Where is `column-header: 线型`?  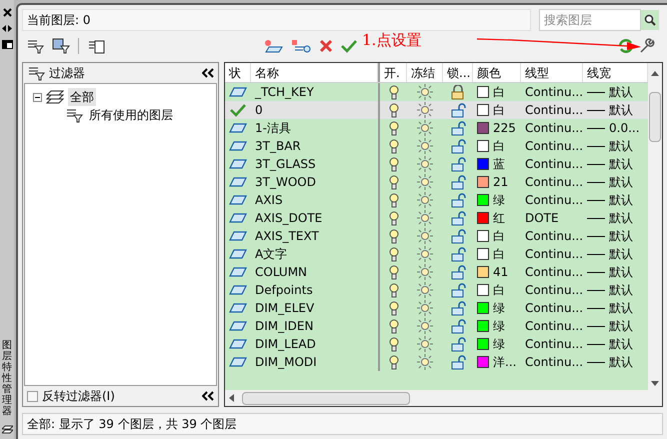 column-header: 线型 is located at coordinates (552, 72).